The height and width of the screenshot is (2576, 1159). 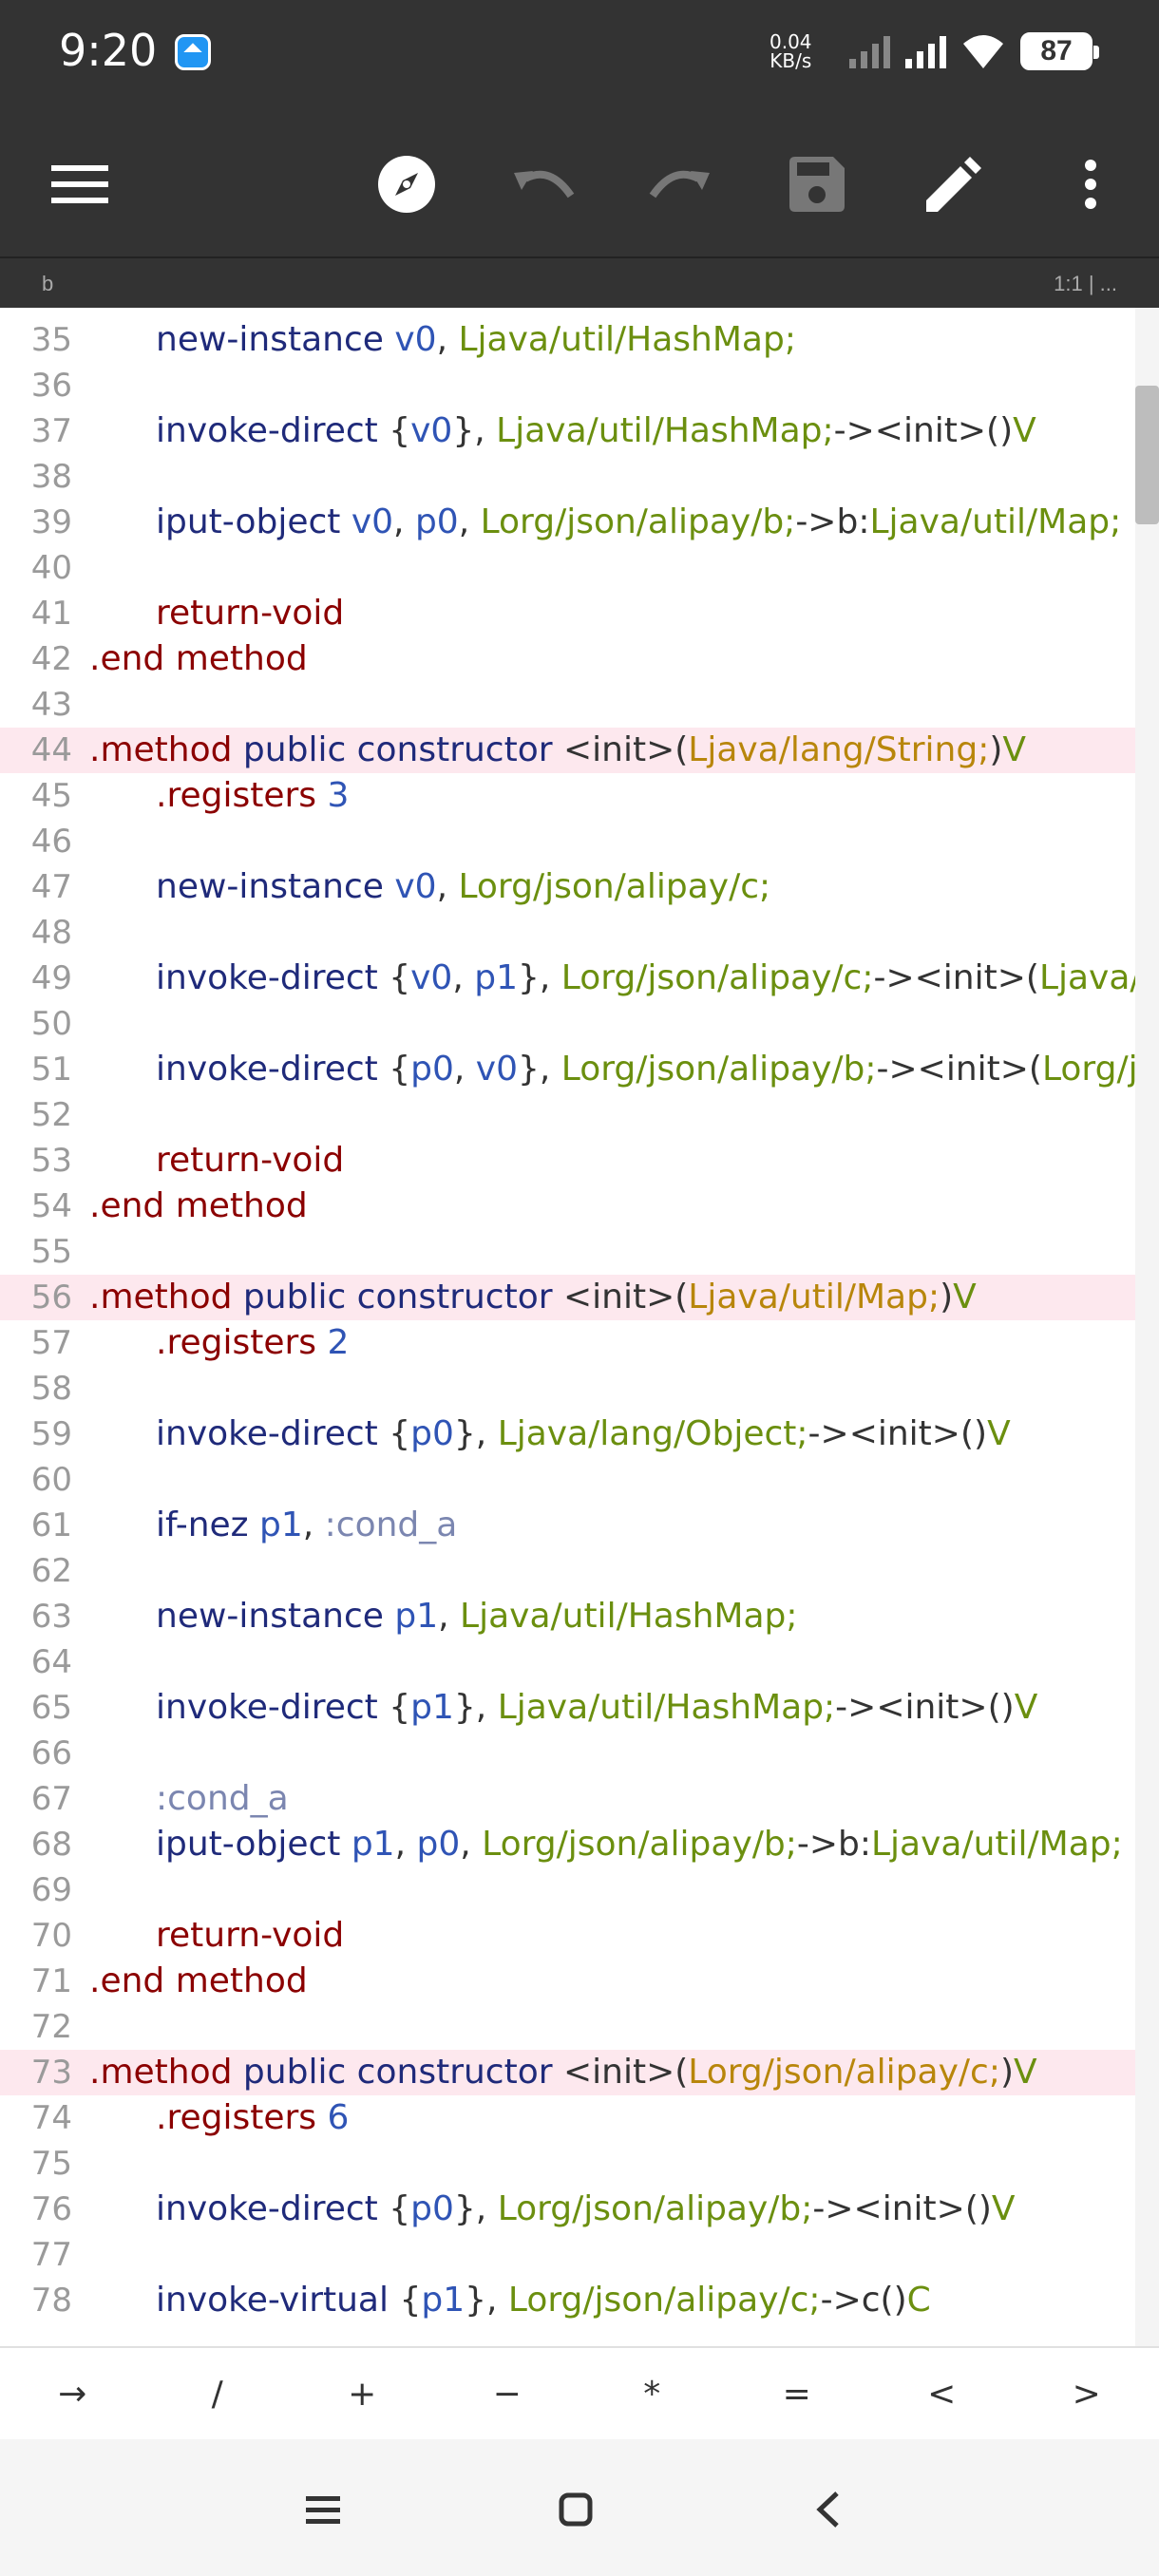 What do you see at coordinates (567, 2164) in the screenshot?
I see `code-line: 75` at bounding box center [567, 2164].